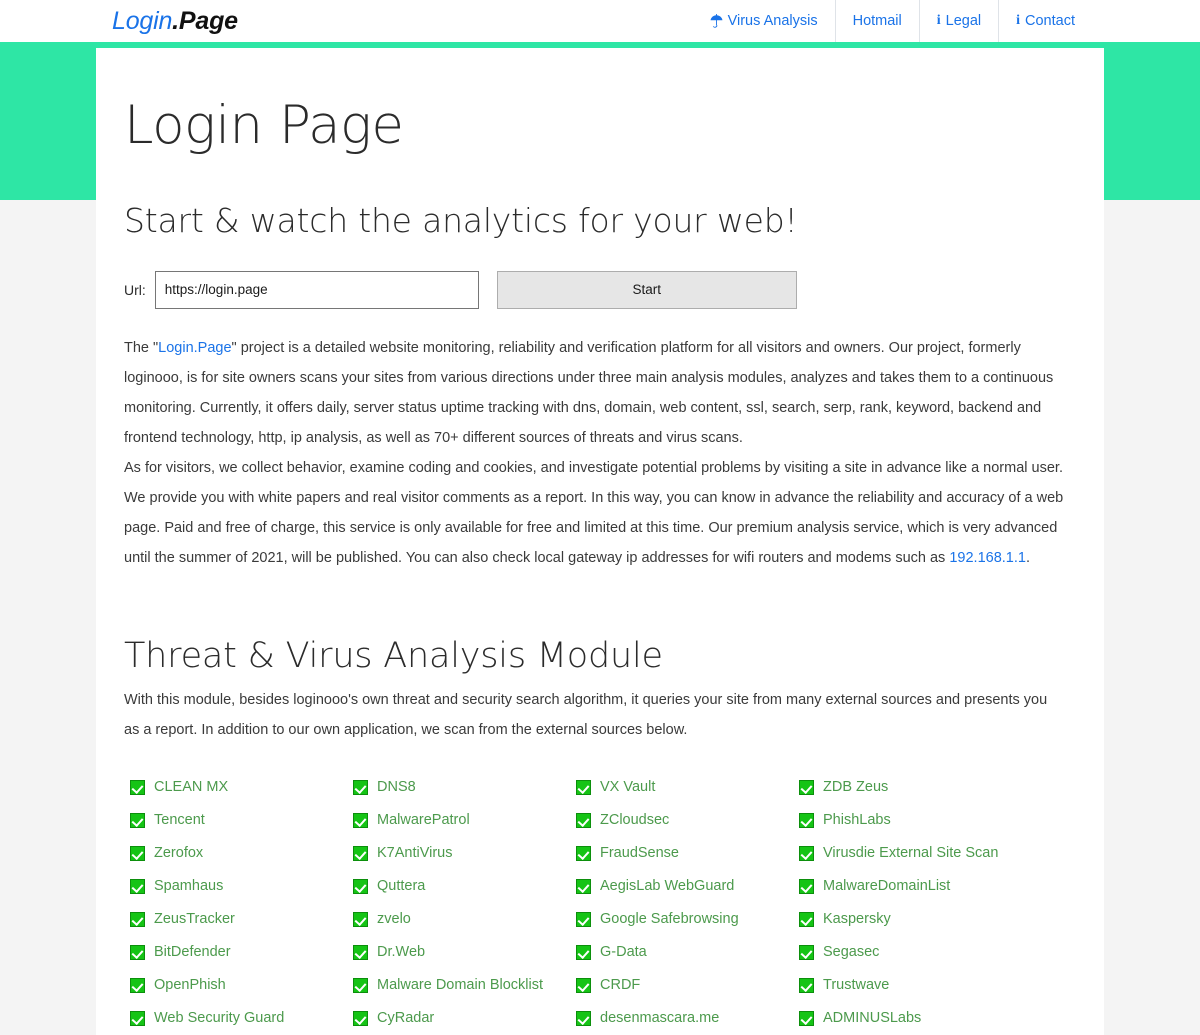 The height and width of the screenshot is (1035, 1200). I want to click on source-label: MalwarePatrol, so click(423, 819).